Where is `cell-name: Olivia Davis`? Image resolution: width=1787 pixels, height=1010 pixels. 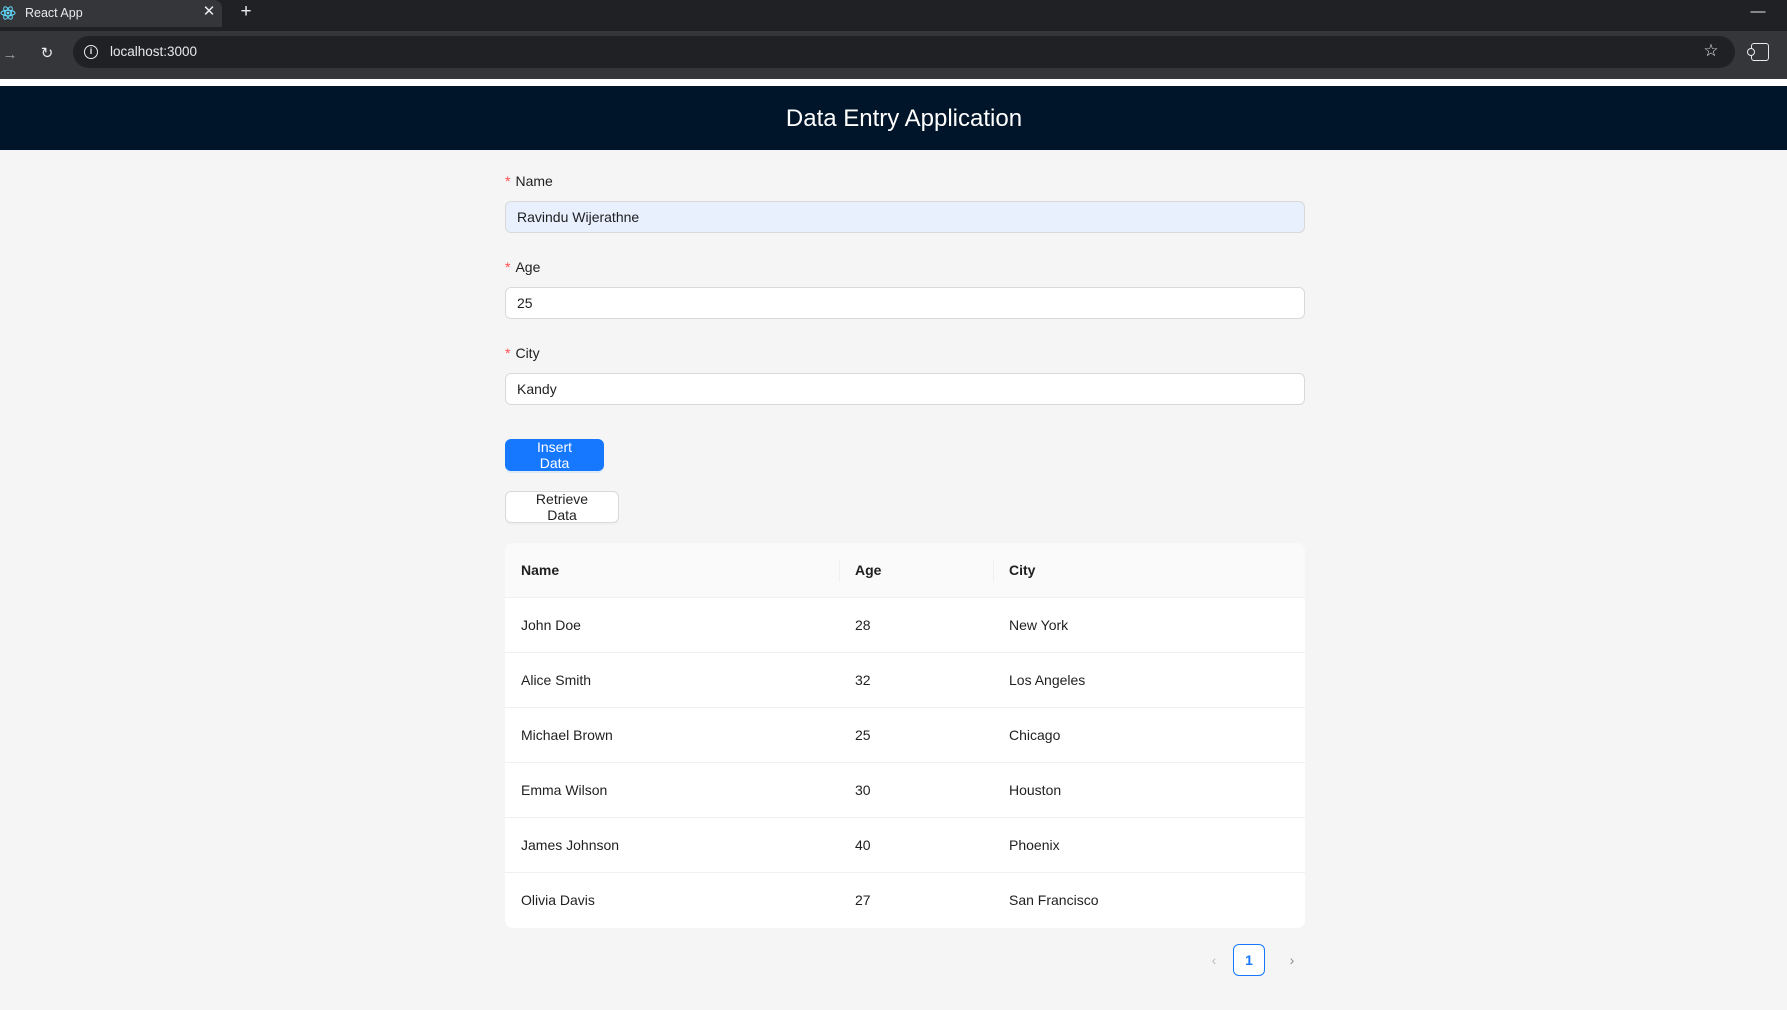
cell-name: Olivia Davis is located at coordinates (558, 900).